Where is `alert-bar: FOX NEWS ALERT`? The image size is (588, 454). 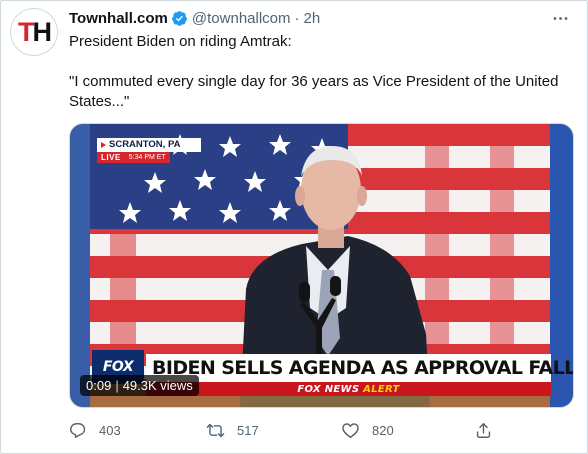 alert-bar: FOX NEWS ALERT is located at coordinates (348, 389).